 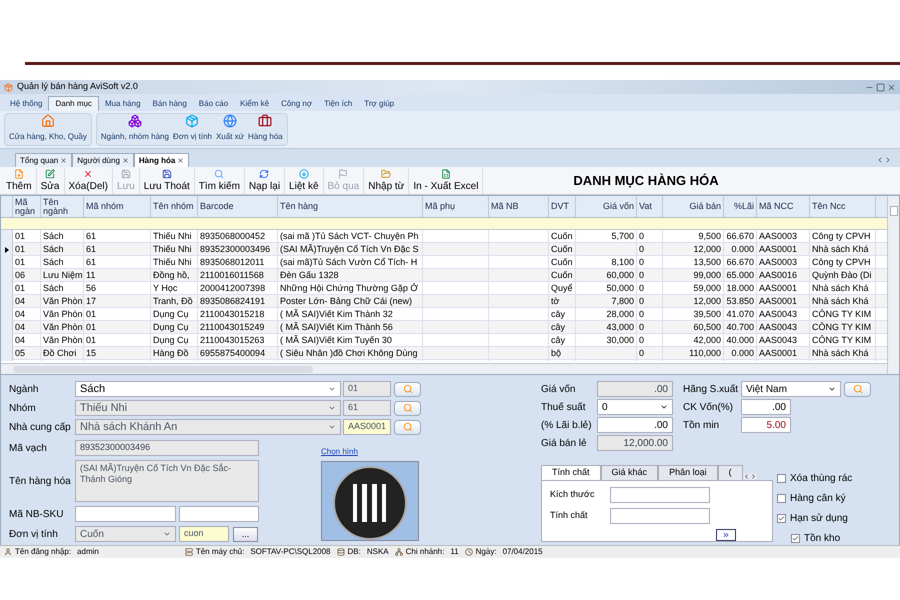 What do you see at coordinates (766, 425) in the screenshot?
I see `input-field: 5.00` at bounding box center [766, 425].